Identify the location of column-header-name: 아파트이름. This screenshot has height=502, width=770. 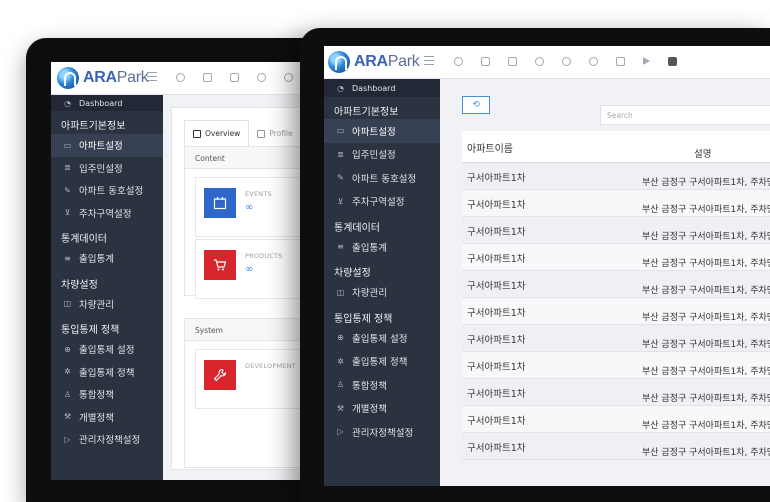
(490, 147).